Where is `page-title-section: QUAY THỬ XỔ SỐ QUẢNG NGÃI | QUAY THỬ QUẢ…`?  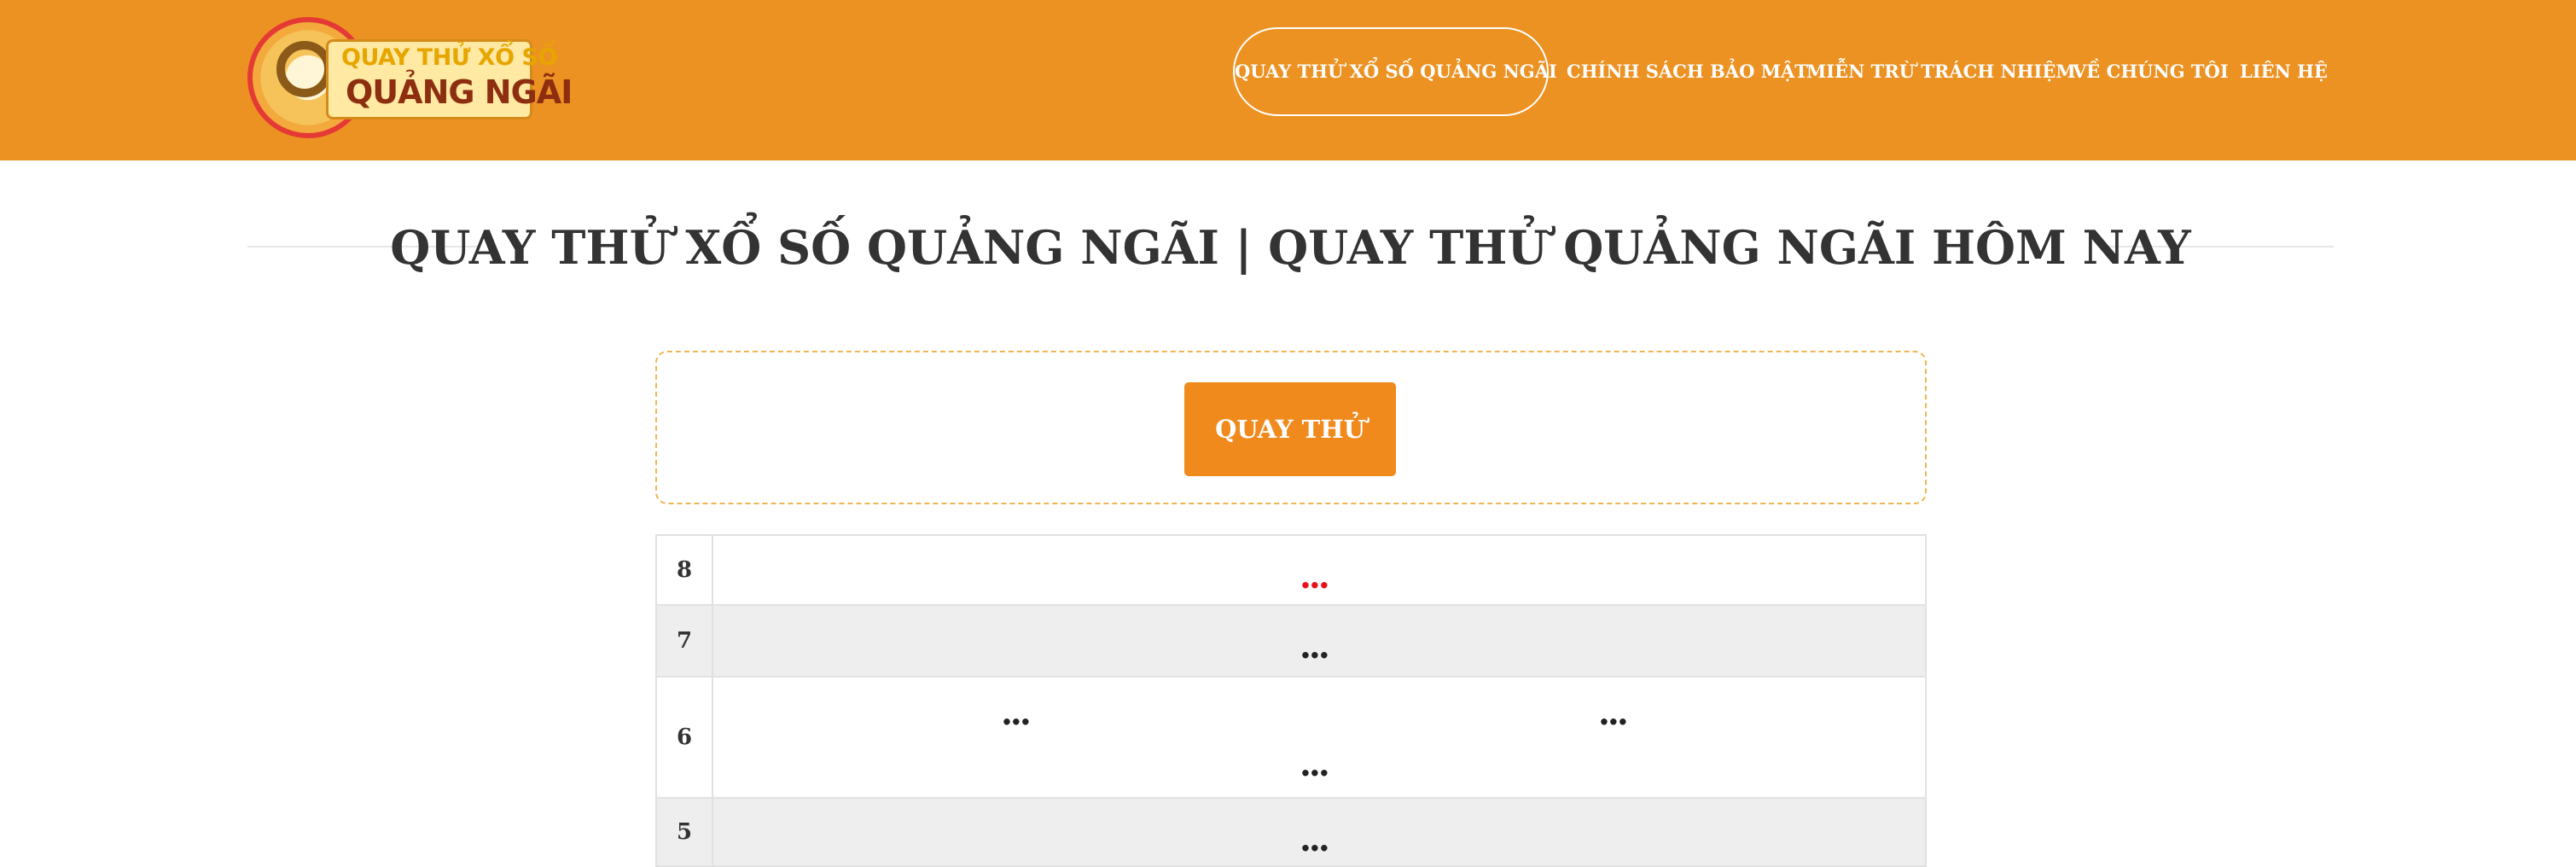 page-title-section: QUAY THỬ XỔ SỐ QUẢNG NGÃI | QUAY THỬ QUẢ… is located at coordinates (1290, 248).